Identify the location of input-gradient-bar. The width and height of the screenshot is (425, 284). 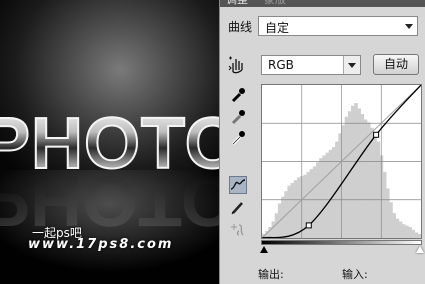
(341, 242).